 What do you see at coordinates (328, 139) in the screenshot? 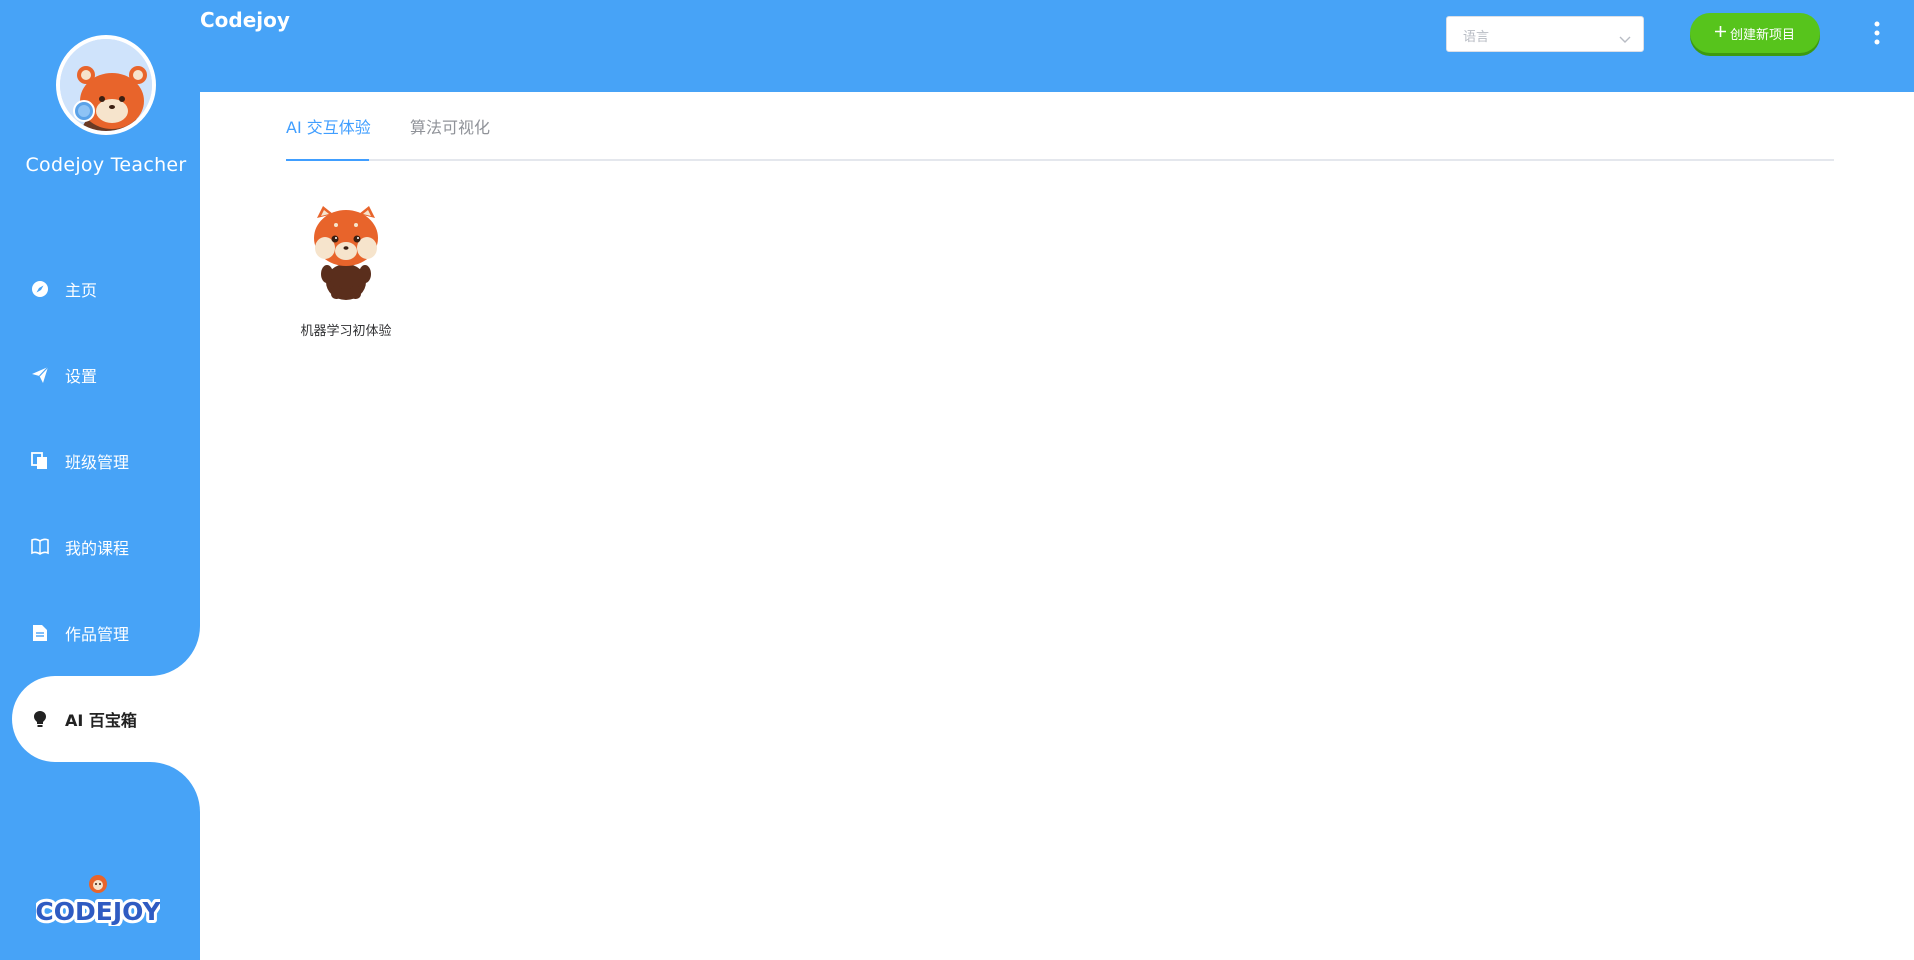
I see `tab-ai-interactive: AI 交互体验` at bounding box center [328, 139].